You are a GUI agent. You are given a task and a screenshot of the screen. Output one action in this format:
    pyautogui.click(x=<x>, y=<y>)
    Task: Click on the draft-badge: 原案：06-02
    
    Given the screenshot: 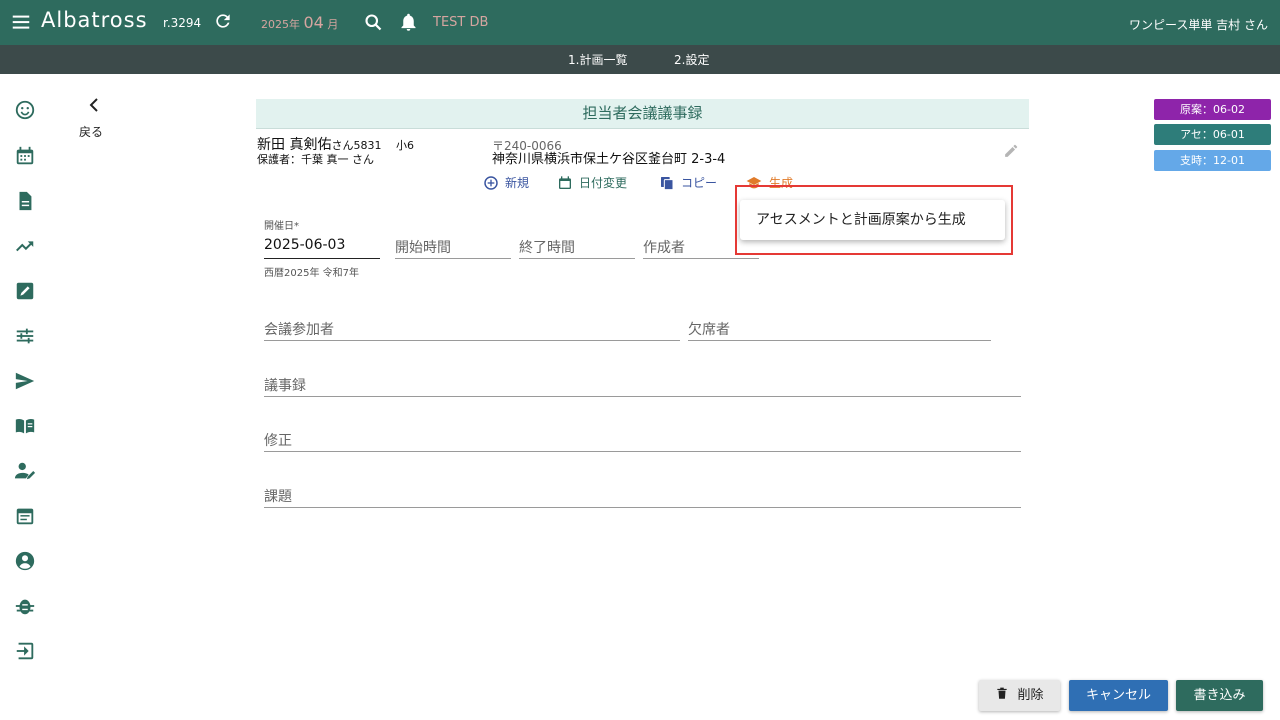 What is the action you would take?
    pyautogui.click(x=1212, y=109)
    